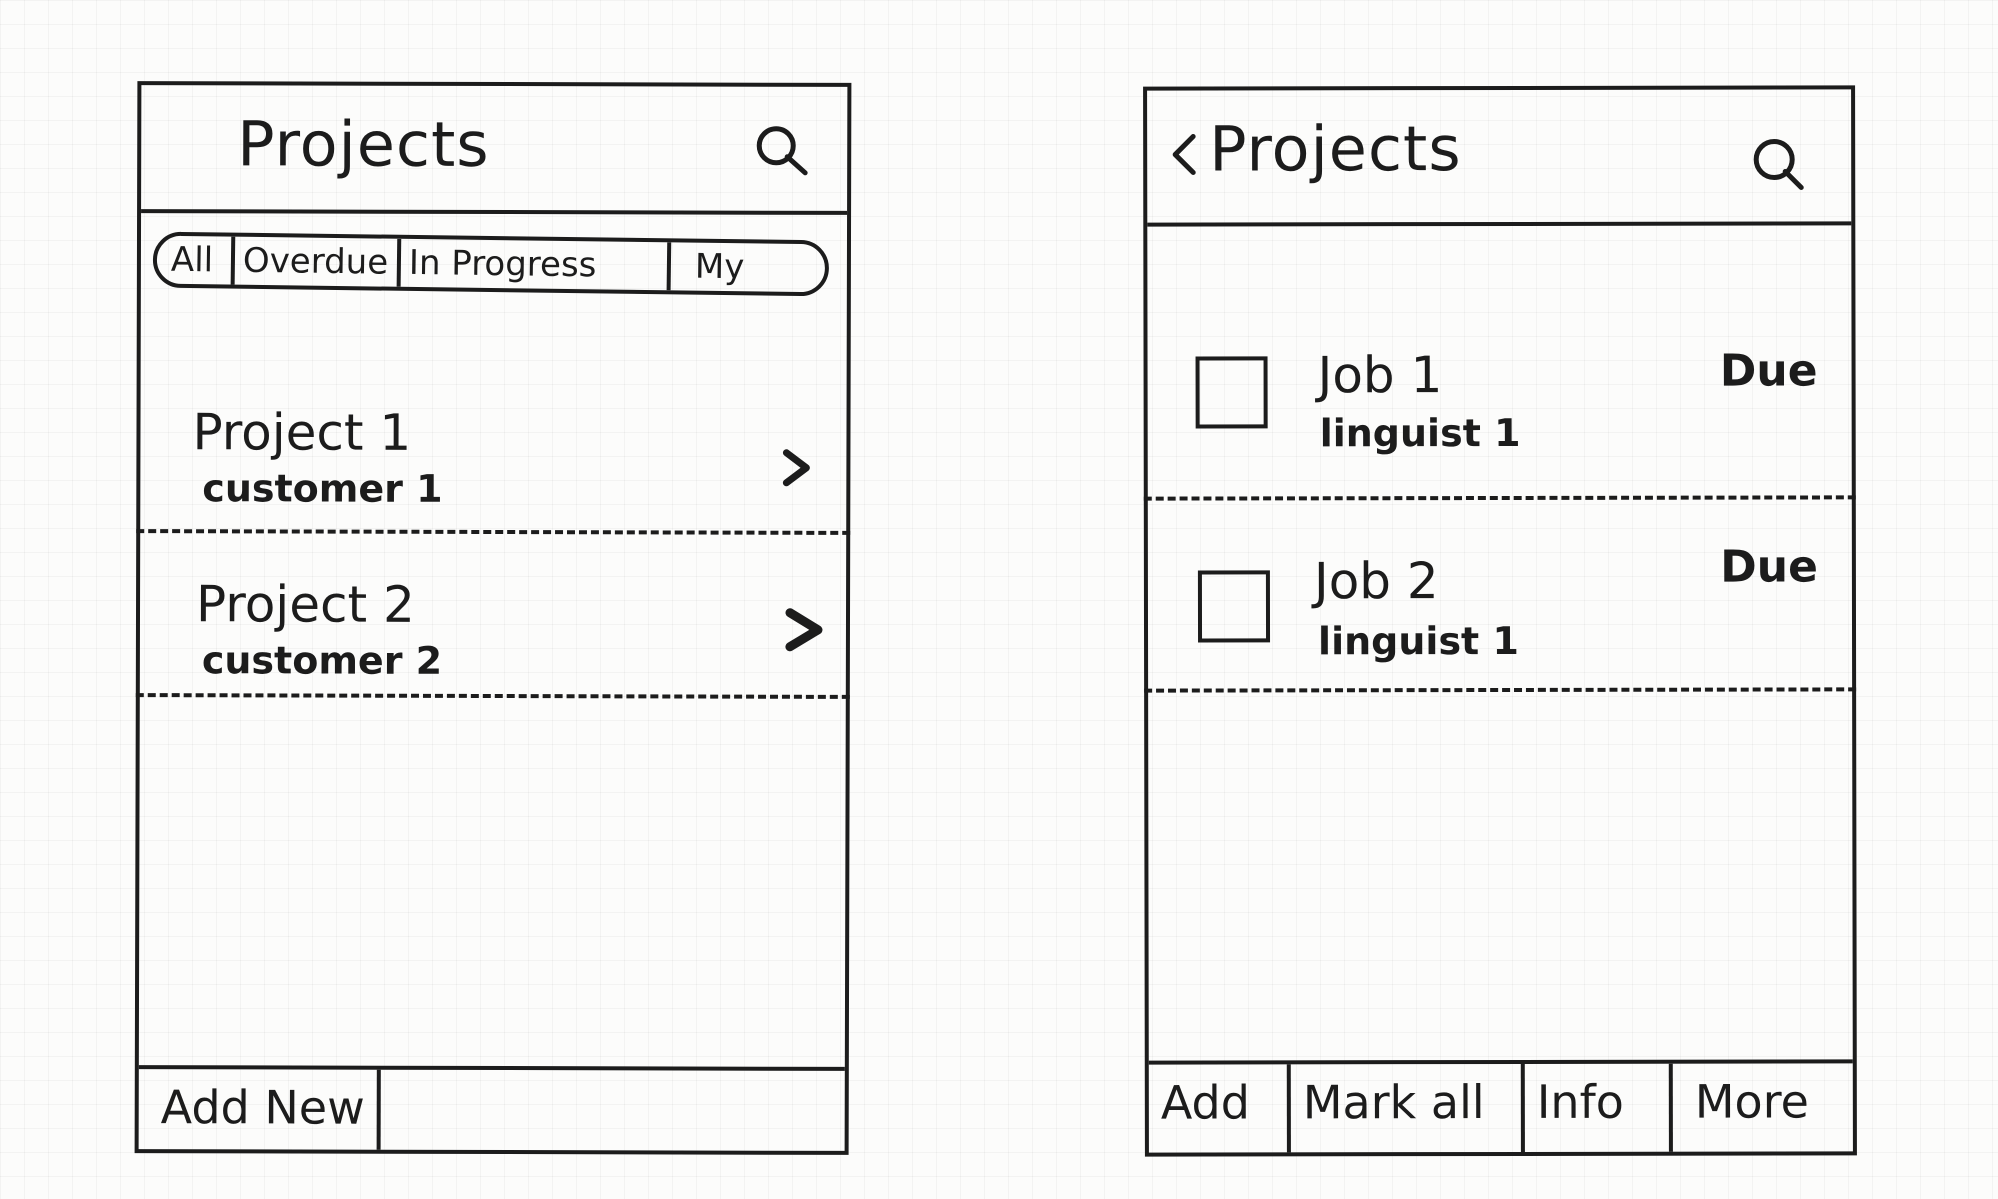  I want to click on project-customer: customer 2, so click(322, 660).